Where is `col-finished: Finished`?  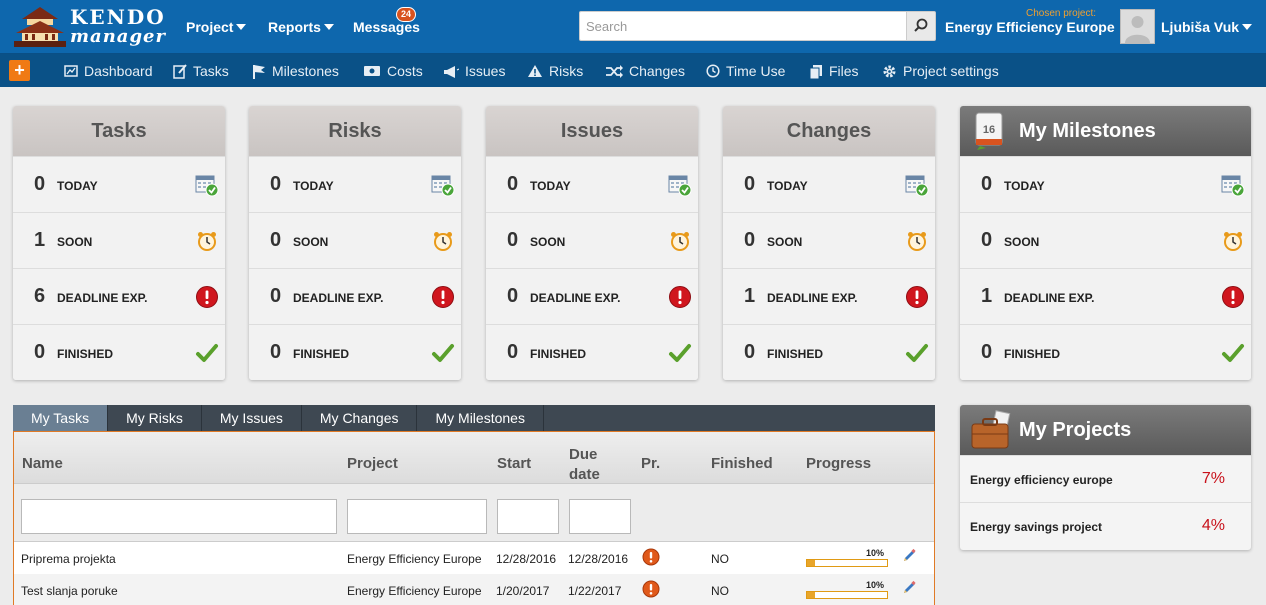
col-finished: Finished is located at coordinates (742, 463).